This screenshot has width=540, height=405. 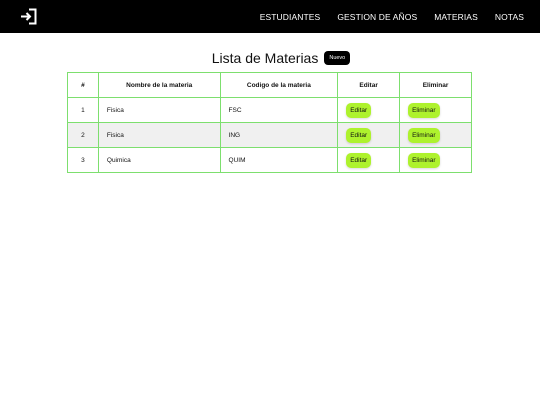 I want to click on header-delete: Eliminar, so click(x=435, y=85).